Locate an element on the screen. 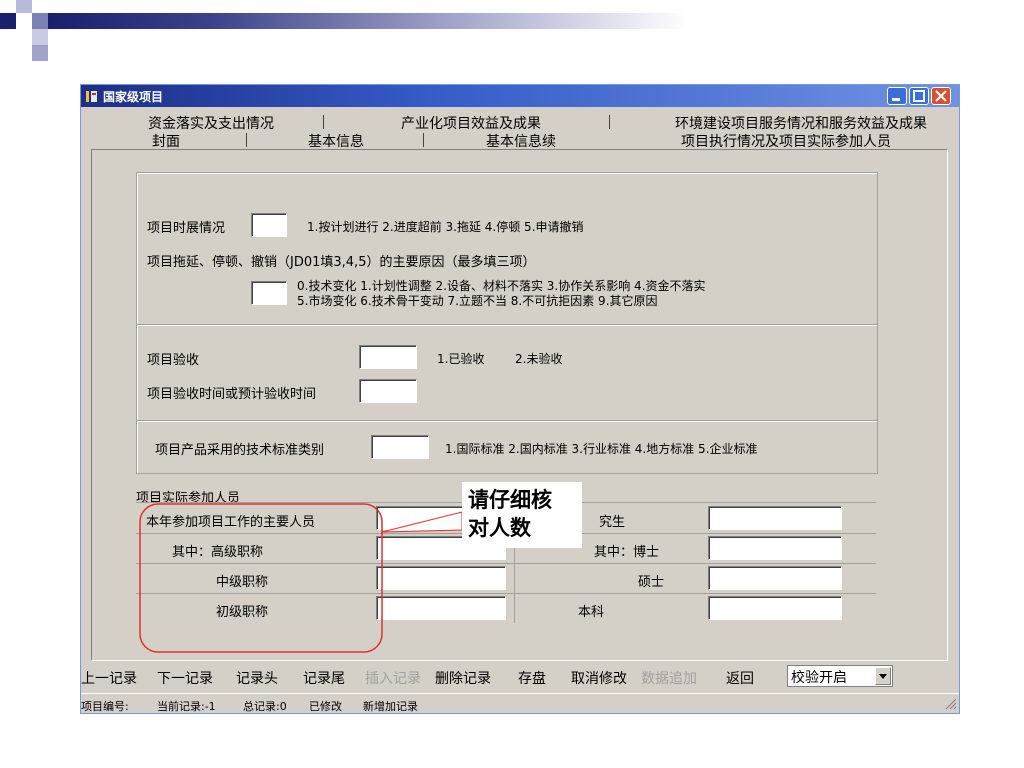 Image resolution: width=1024 pixels, height=768 pixels. callout-line-1: 请仔细核 is located at coordinates (510, 500).